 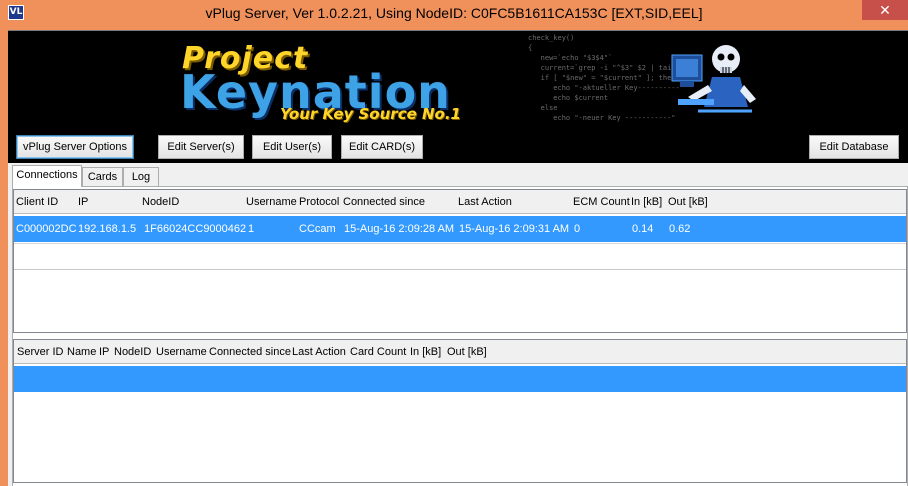 I want to click on cell-client-id: C000002DC, so click(x=46, y=229).